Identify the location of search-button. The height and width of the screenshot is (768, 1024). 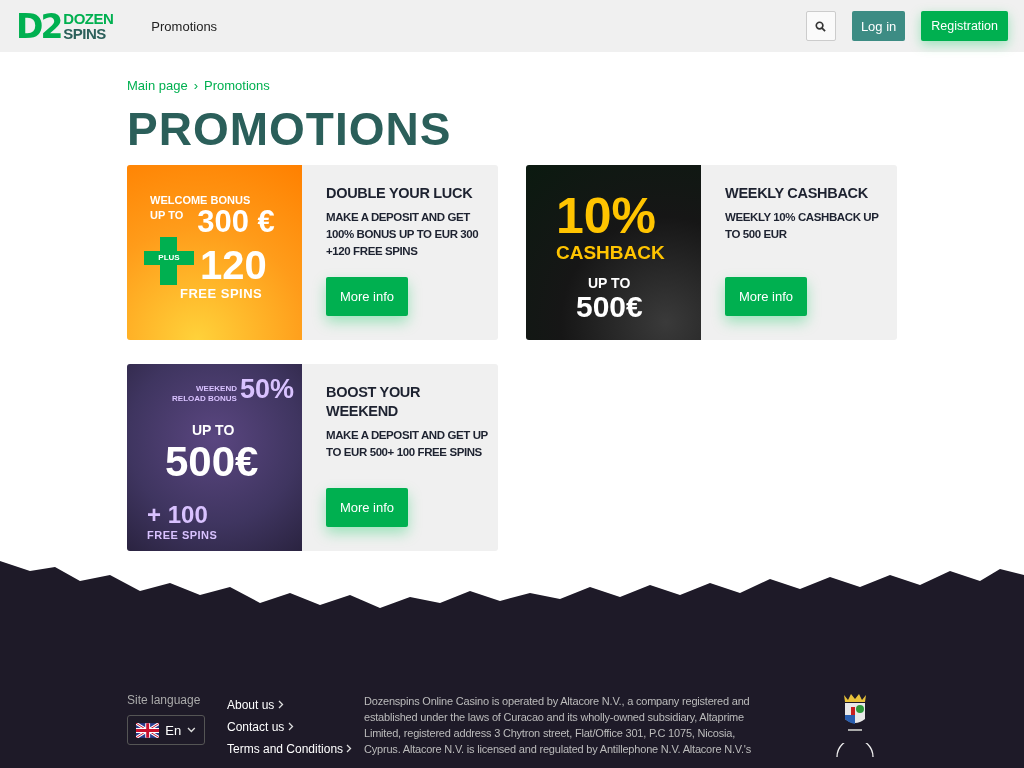
(820, 26).